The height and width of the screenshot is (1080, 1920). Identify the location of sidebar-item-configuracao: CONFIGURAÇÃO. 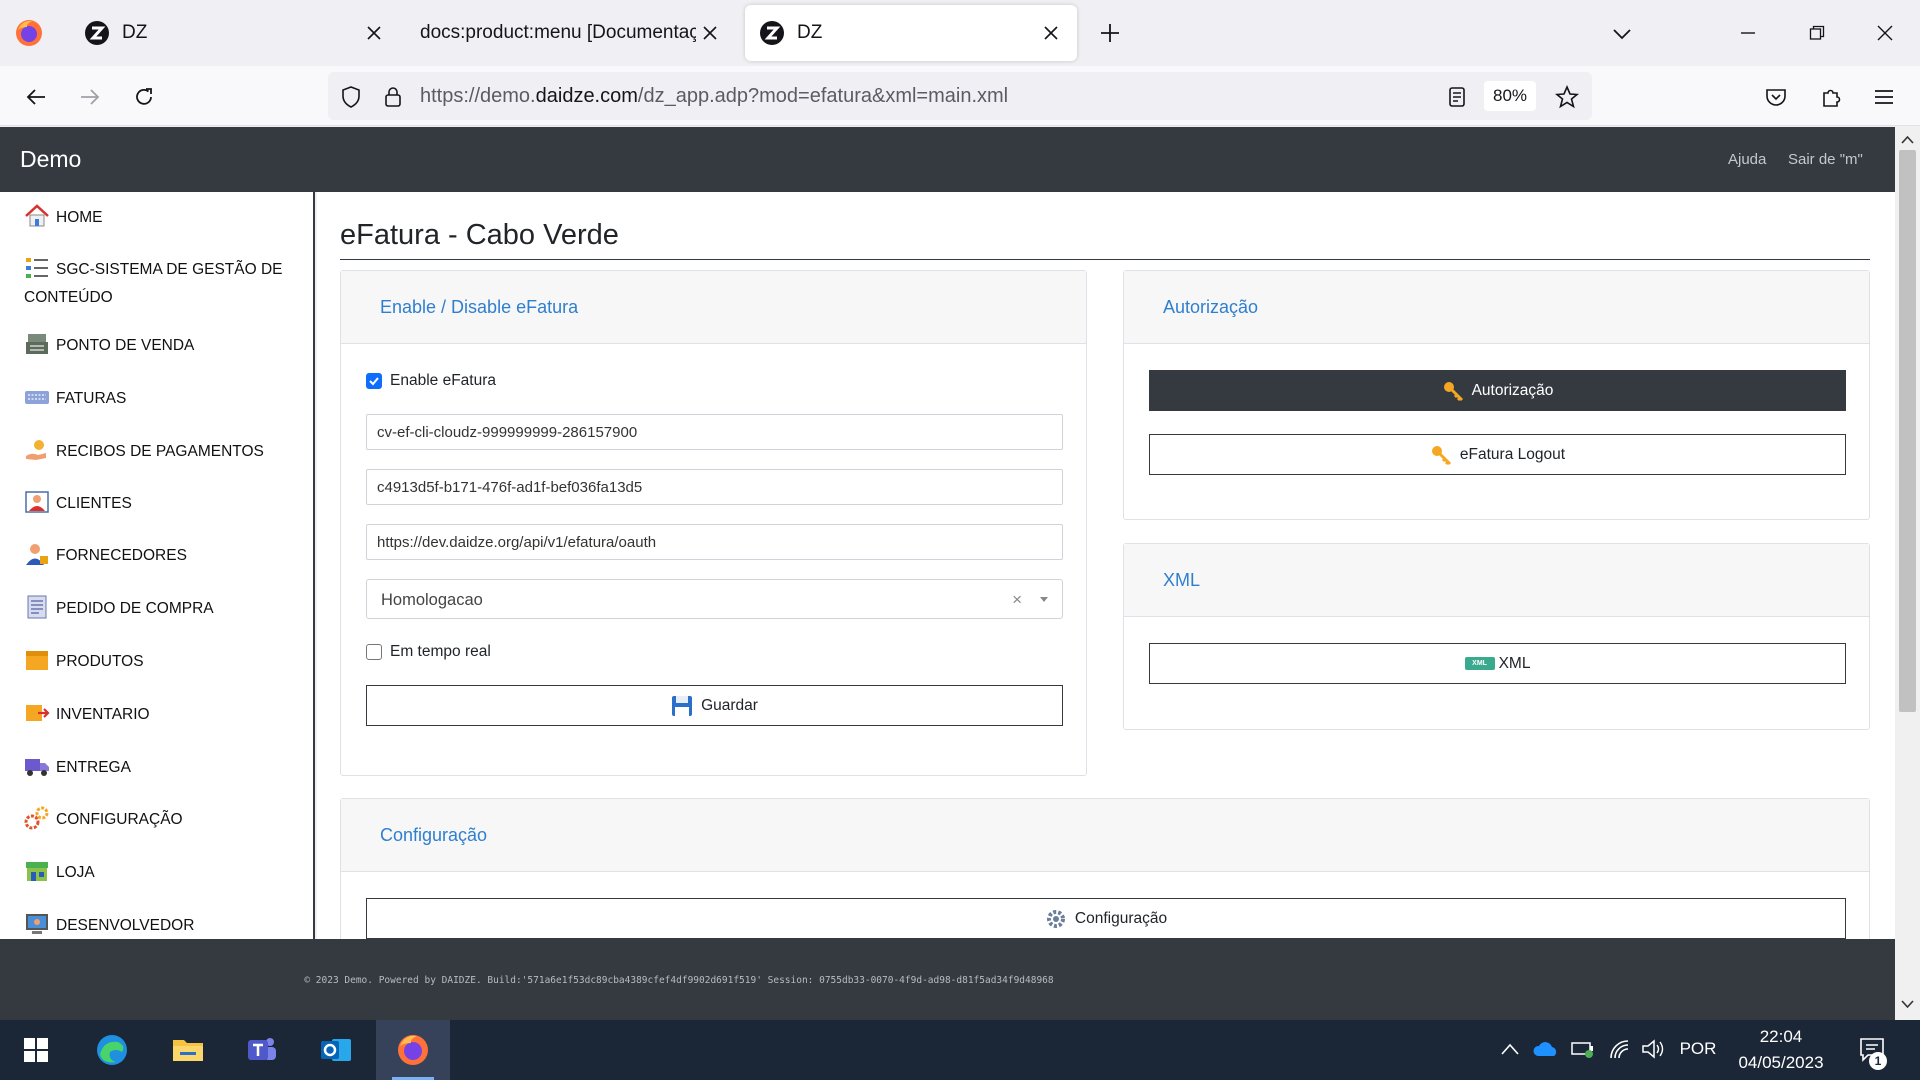
(159, 820).